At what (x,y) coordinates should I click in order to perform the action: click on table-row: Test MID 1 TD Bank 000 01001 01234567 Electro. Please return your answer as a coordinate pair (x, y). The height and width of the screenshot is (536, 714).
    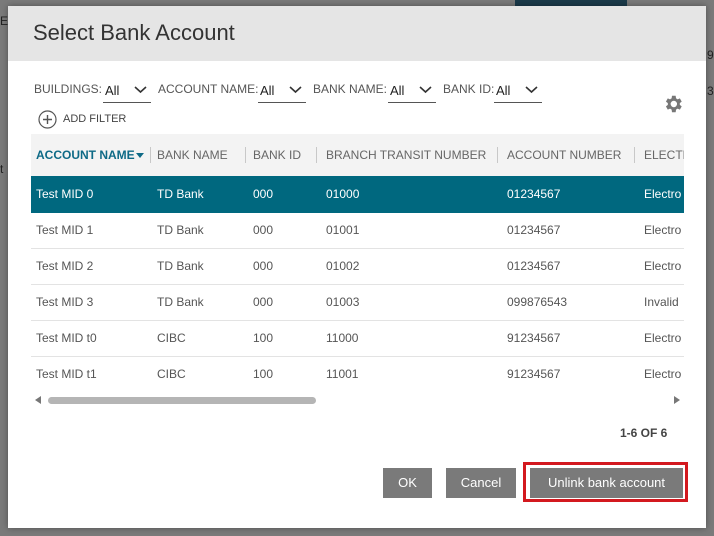
    Looking at the image, I should click on (357, 230).